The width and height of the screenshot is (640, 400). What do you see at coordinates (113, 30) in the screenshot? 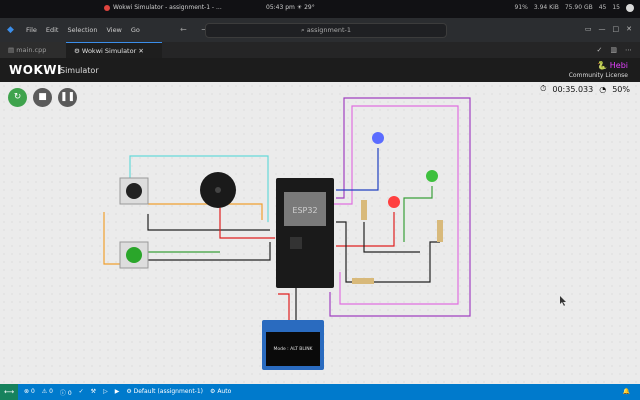
I see `menu-view: View` at bounding box center [113, 30].